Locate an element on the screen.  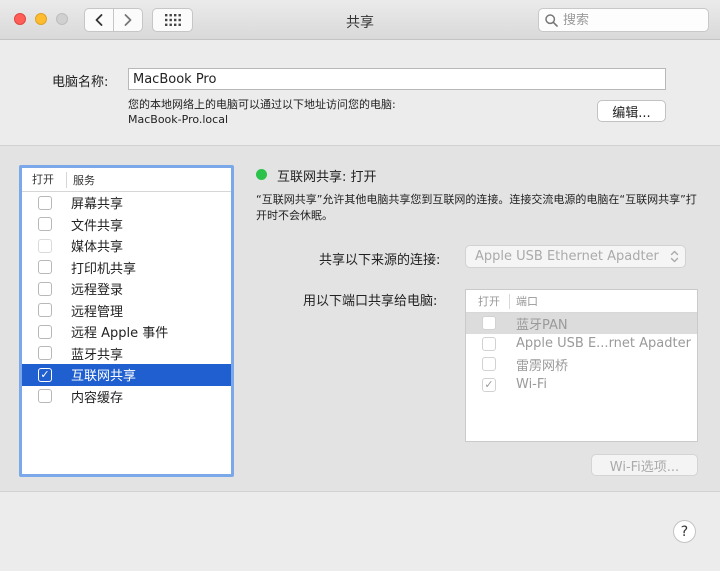
search-input is located at coordinates (633, 20).